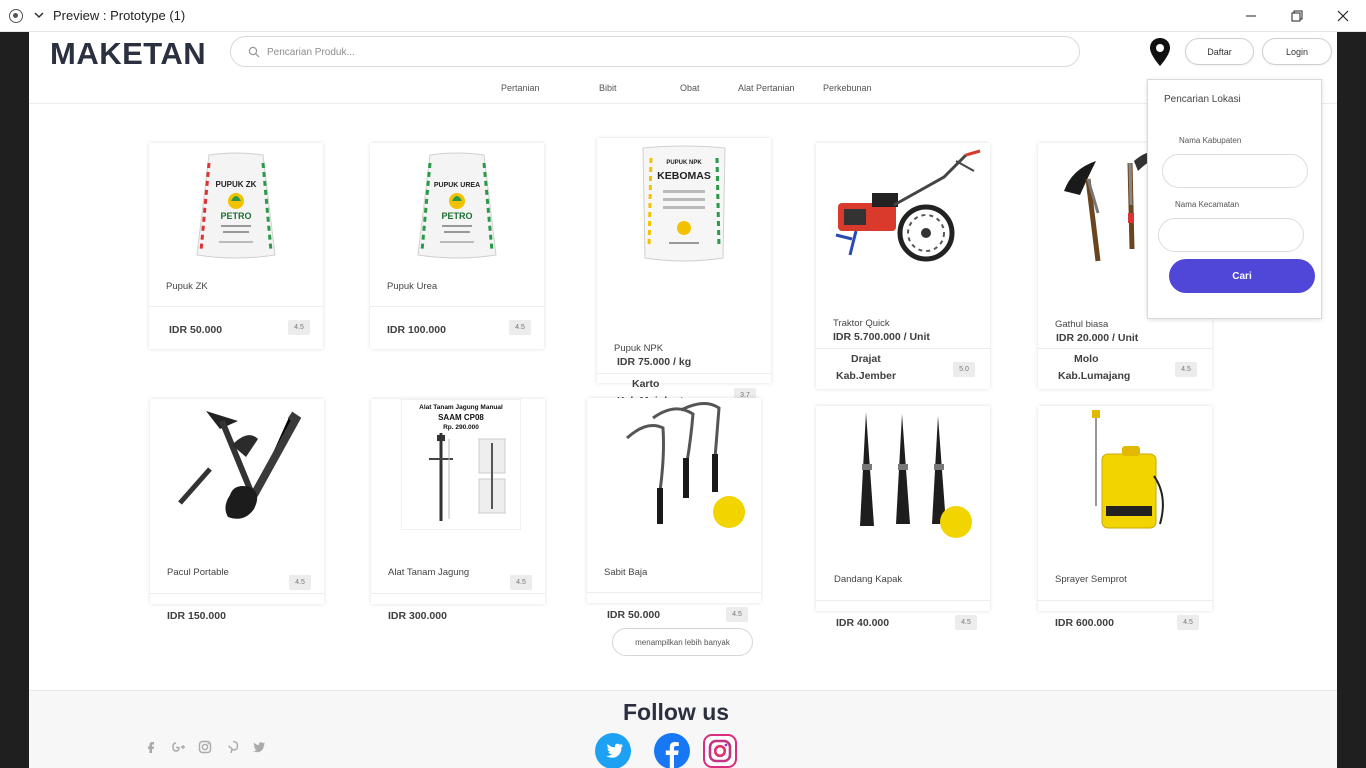 The height and width of the screenshot is (768, 1366). Describe the element at coordinates (1343, 16) in the screenshot. I see `close-icon` at that location.